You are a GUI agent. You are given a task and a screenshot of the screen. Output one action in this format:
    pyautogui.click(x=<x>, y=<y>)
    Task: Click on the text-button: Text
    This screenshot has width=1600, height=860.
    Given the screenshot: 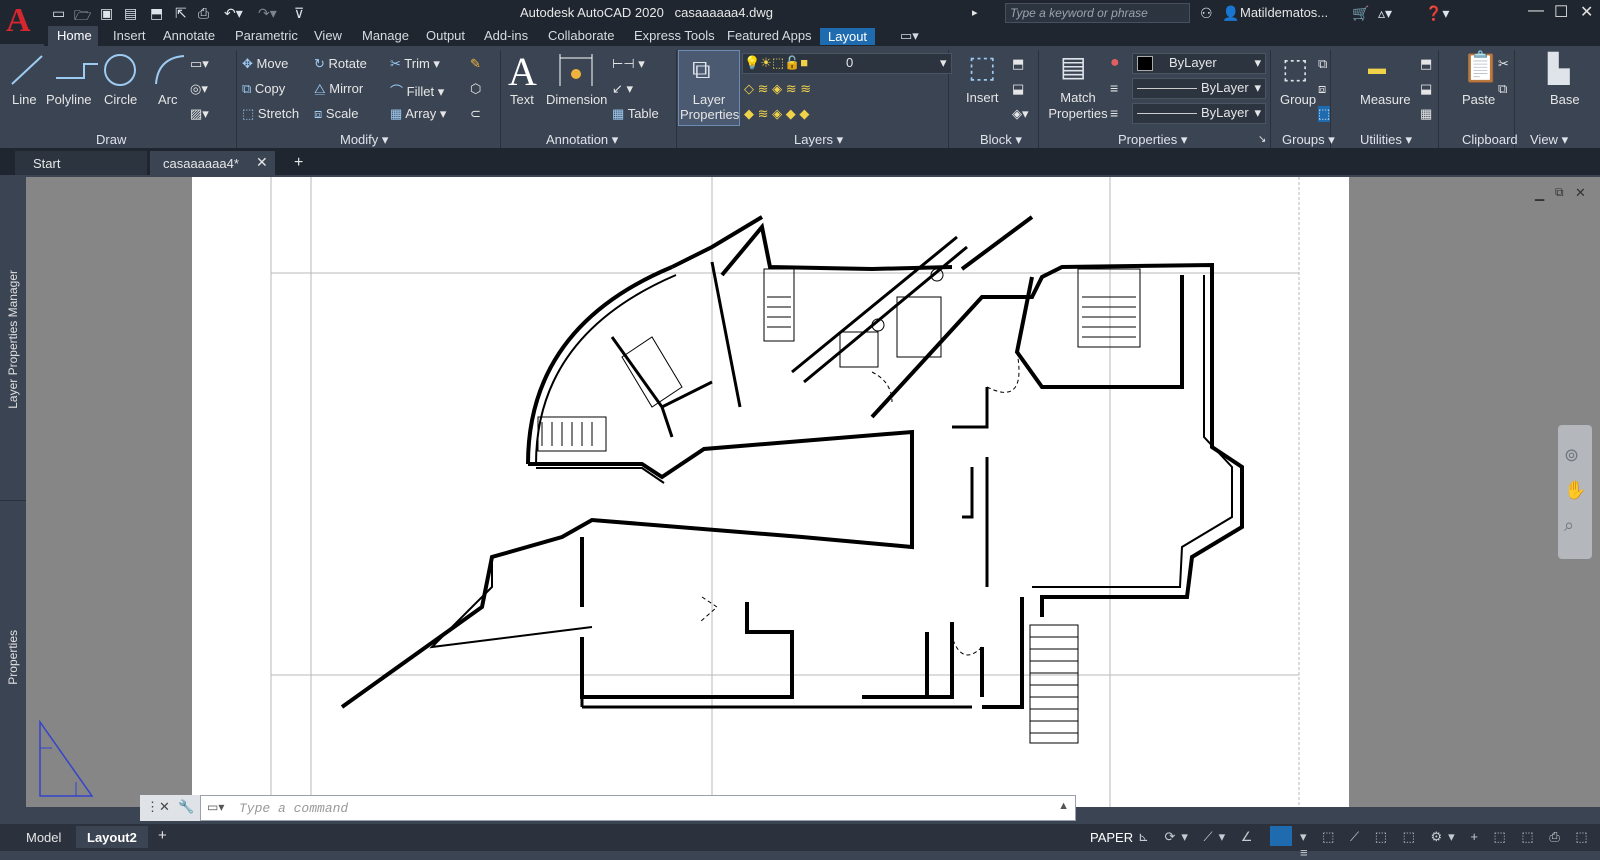 What is the action you would take?
    pyautogui.click(x=522, y=99)
    